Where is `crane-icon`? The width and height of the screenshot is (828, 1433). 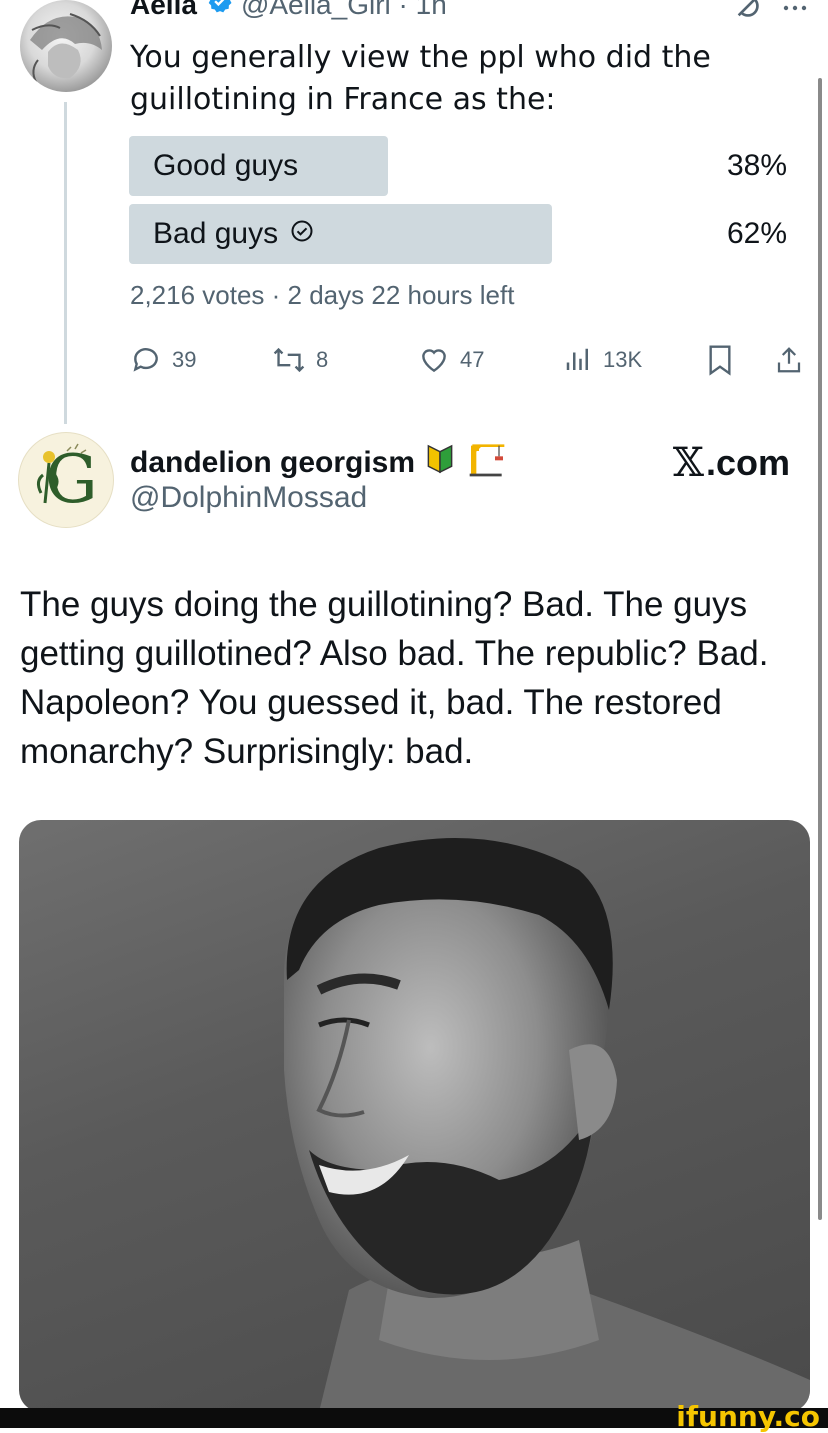
crane-icon is located at coordinates (487, 463).